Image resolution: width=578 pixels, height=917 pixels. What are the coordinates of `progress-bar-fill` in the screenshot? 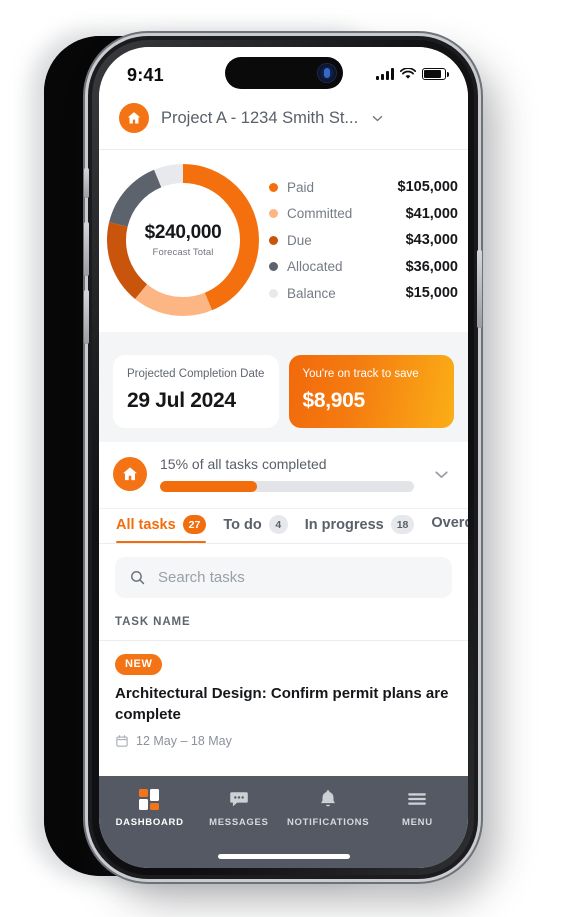 It's located at (208, 486).